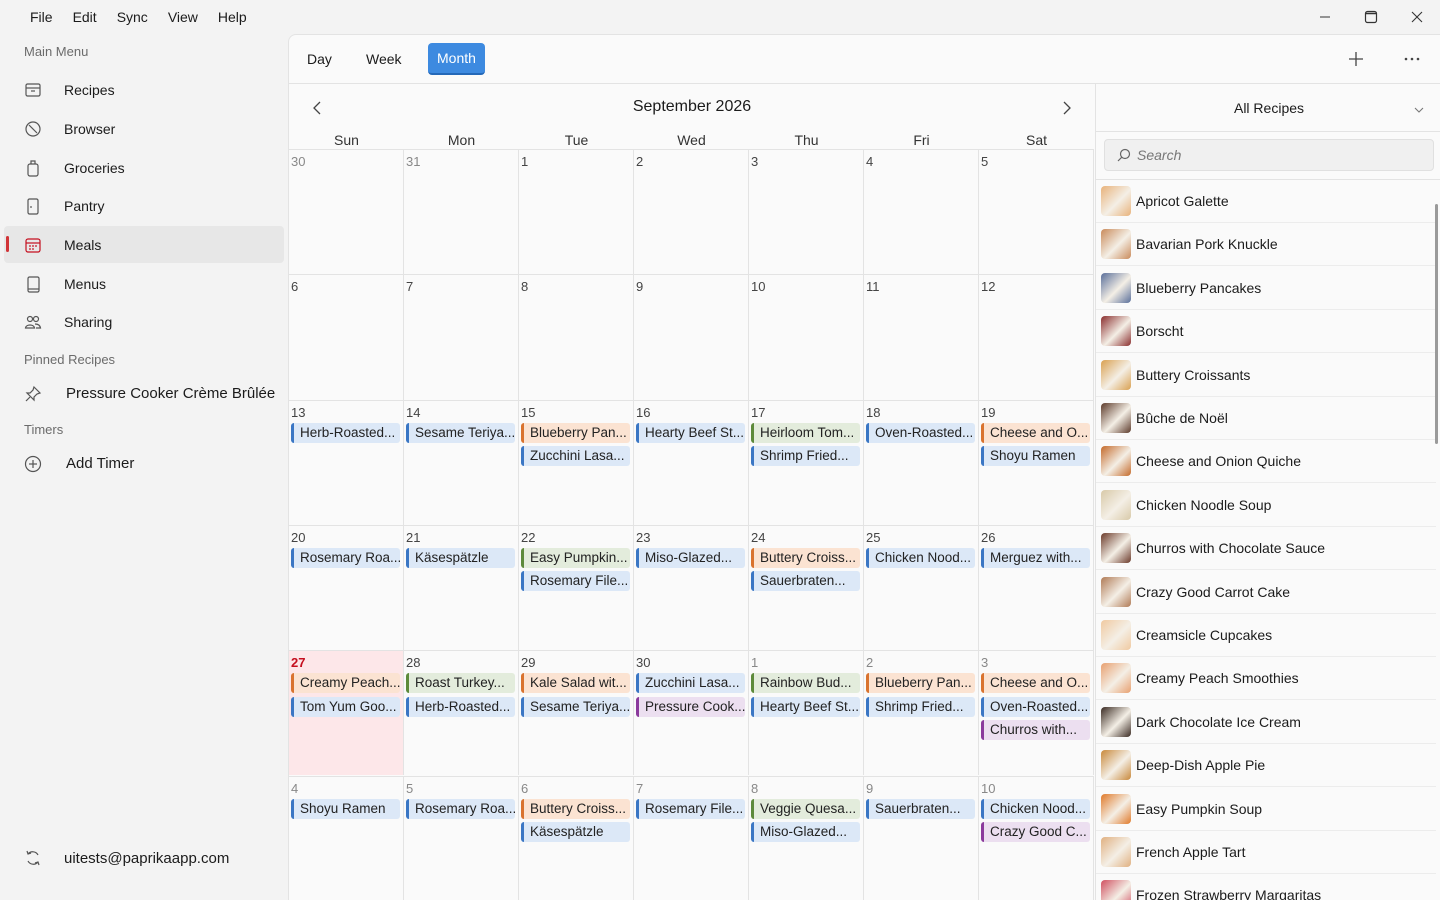  Describe the element at coordinates (144, 167) in the screenshot. I see `sidebar-item-groceries: Groceries` at that location.